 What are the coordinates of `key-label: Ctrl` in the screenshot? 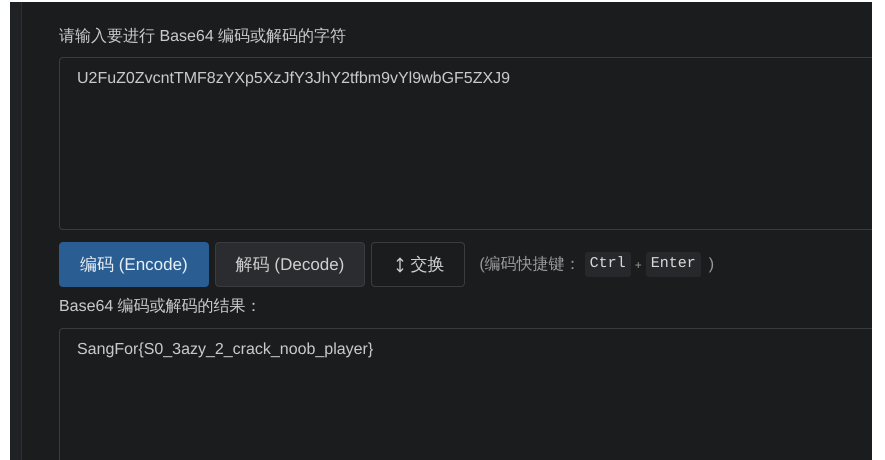 It's located at (607, 264).